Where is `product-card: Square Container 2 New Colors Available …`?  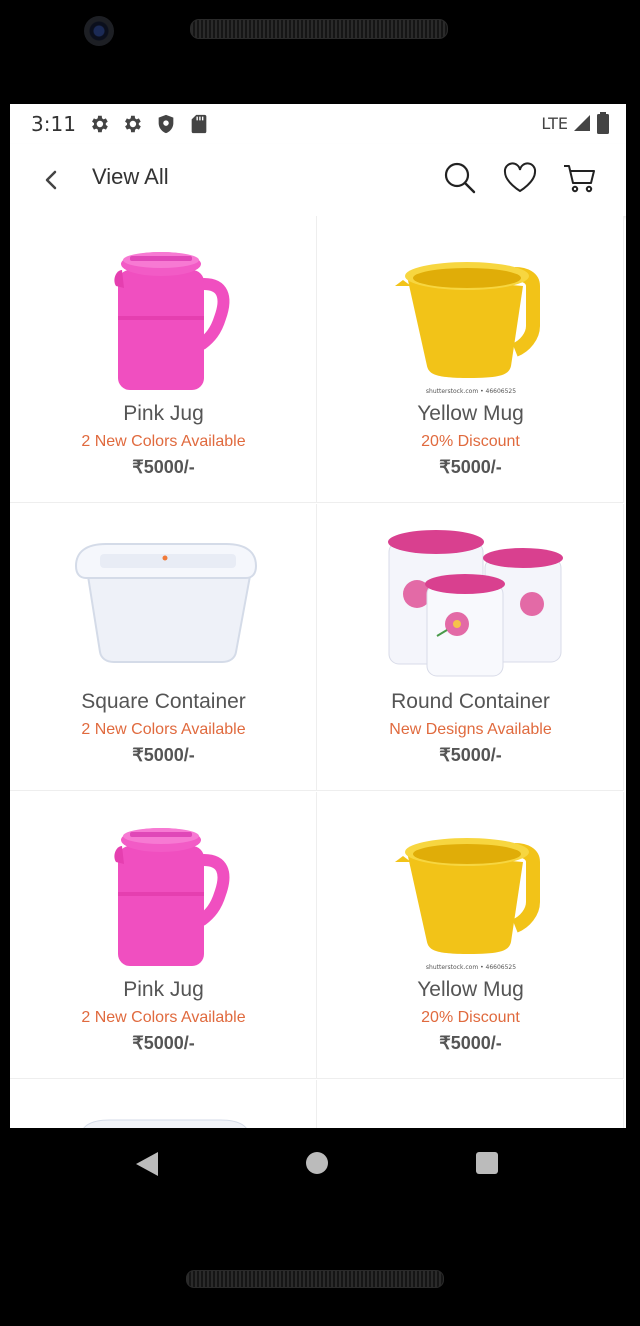 product-card: Square Container 2 New Colors Available … is located at coordinates (163, 647).